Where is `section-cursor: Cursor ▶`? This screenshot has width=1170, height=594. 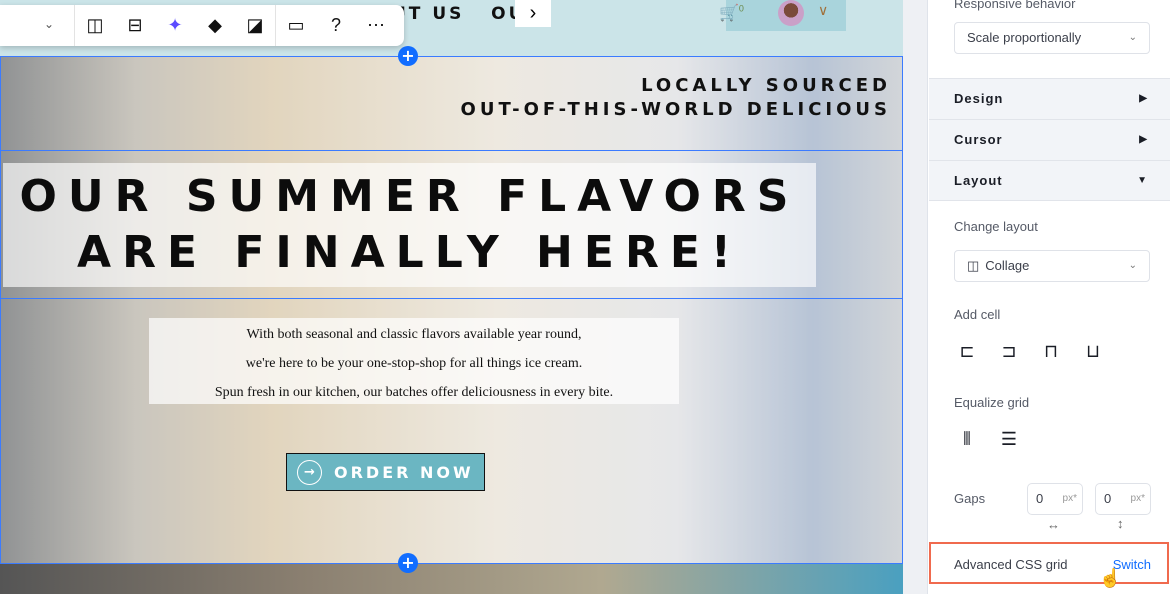 section-cursor: Cursor ▶ is located at coordinates (1049, 139).